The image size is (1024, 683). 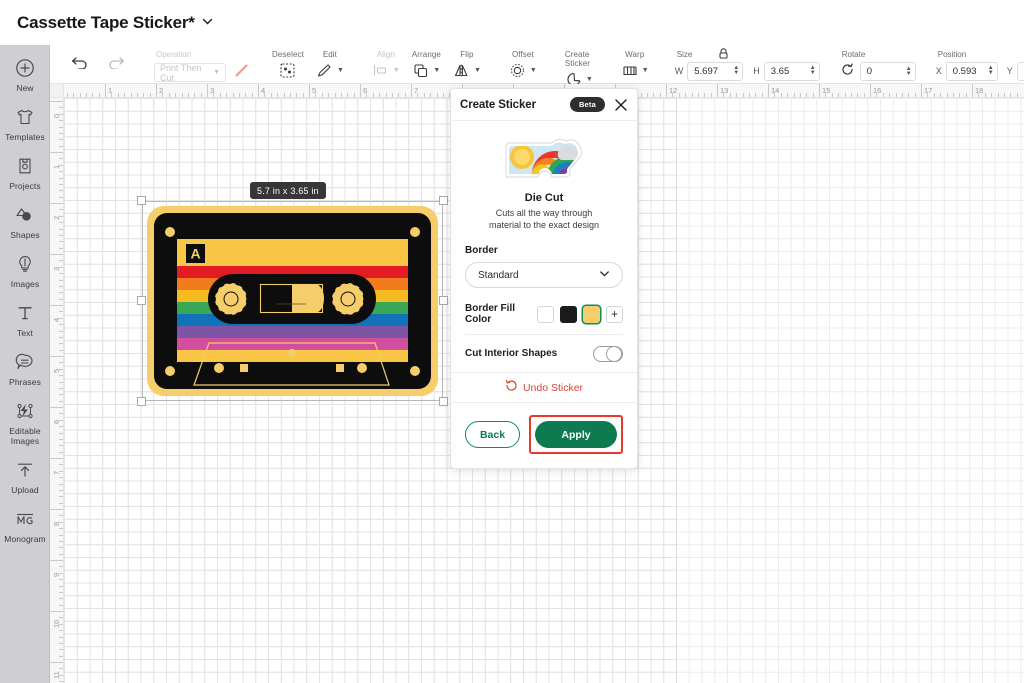 What do you see at coordinates (25, 284) in the screenshot?
I see `sidebar-item-label: Images` at bounding box center [25, 284].